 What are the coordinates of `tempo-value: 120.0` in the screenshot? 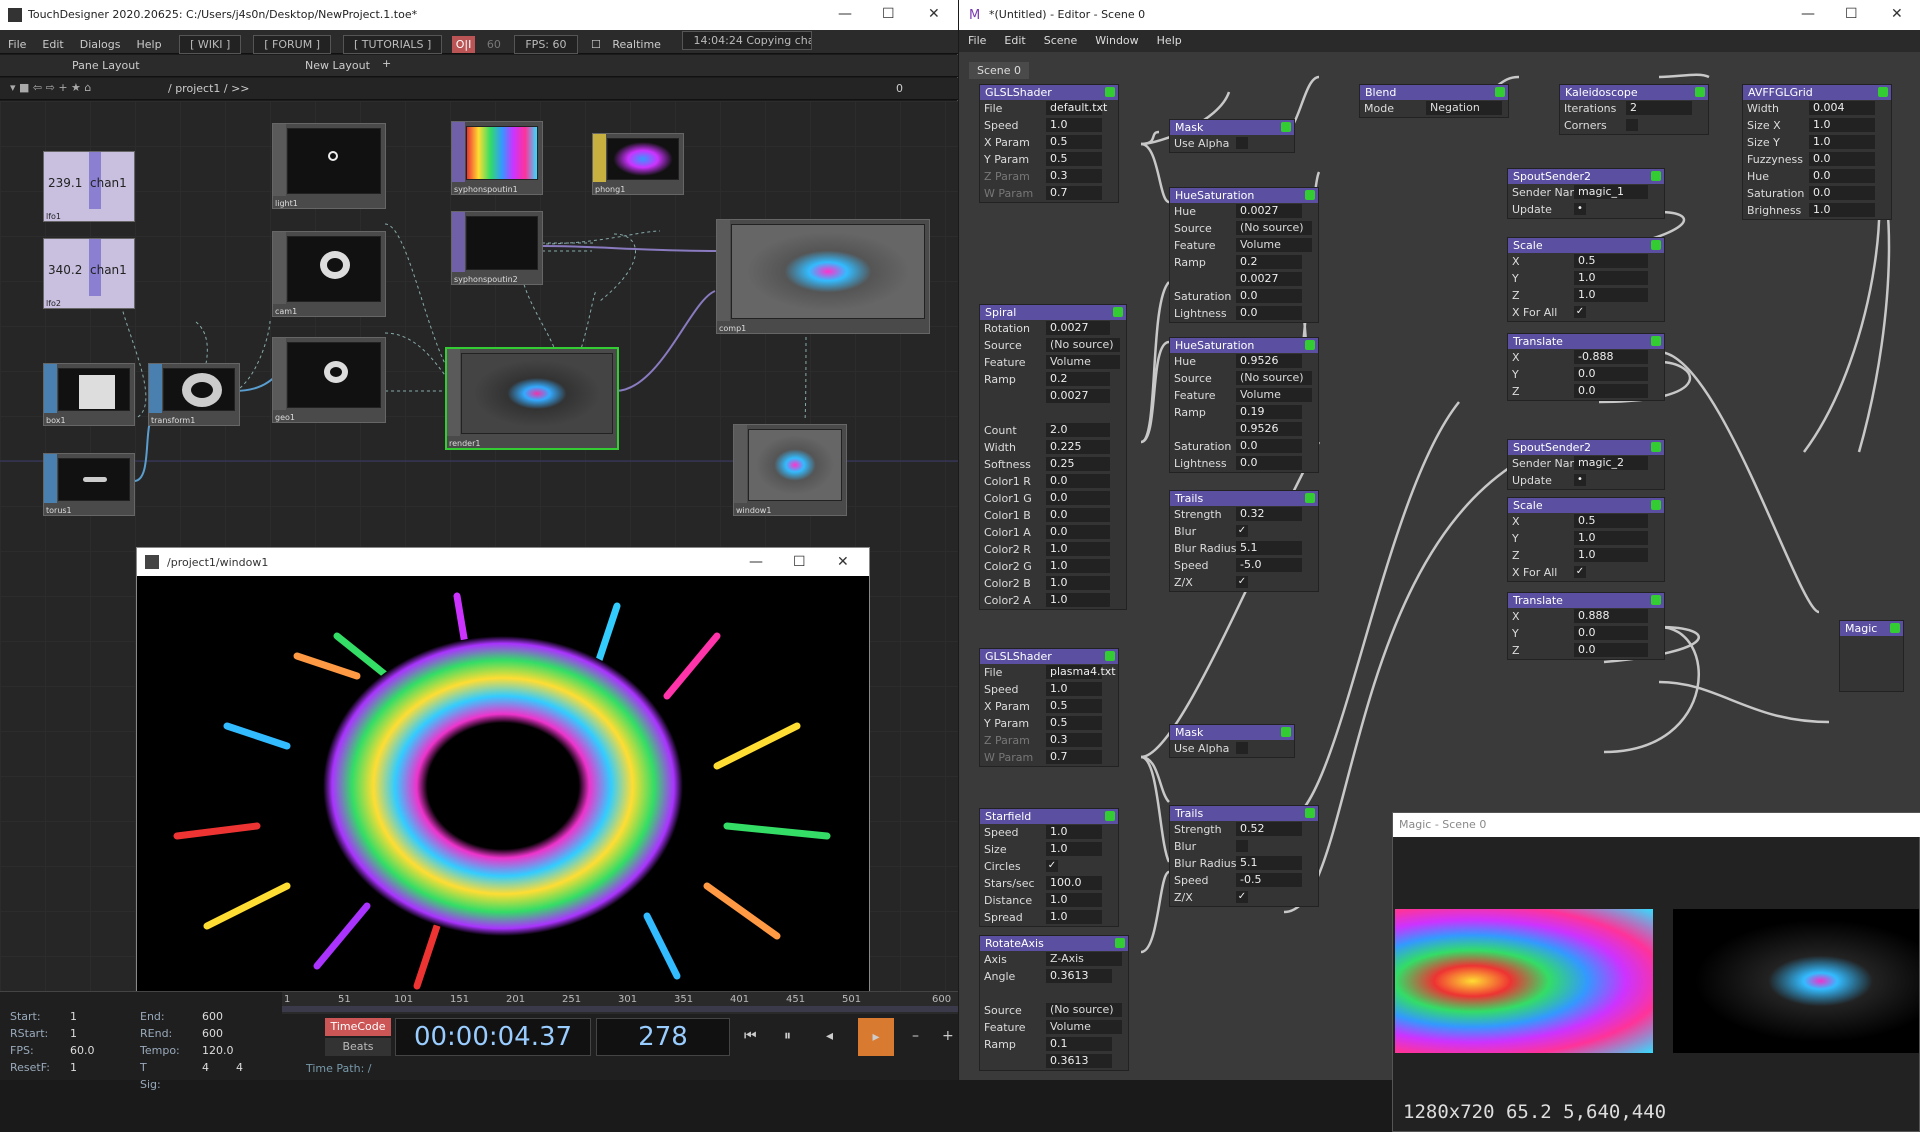 It's located at (218, 1050).